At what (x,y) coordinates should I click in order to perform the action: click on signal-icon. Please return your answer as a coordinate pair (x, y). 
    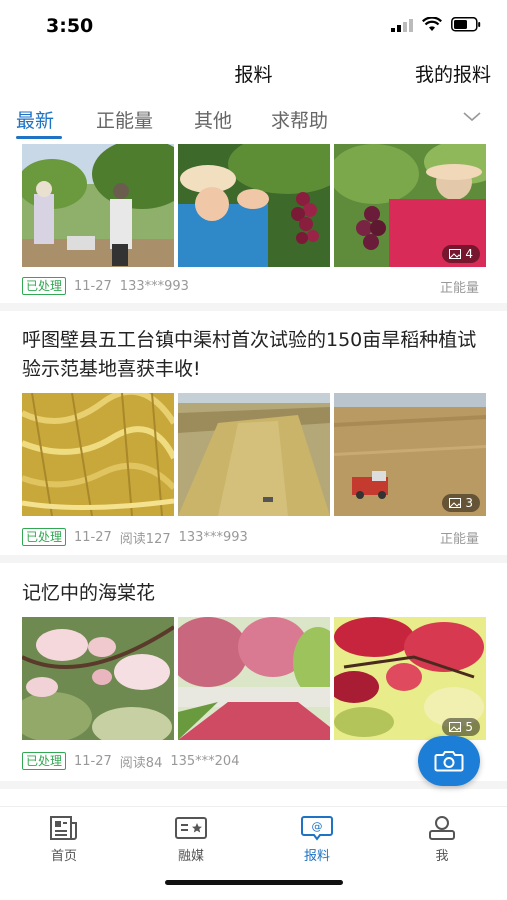
    Looking at the image, I should click on (402, 25).